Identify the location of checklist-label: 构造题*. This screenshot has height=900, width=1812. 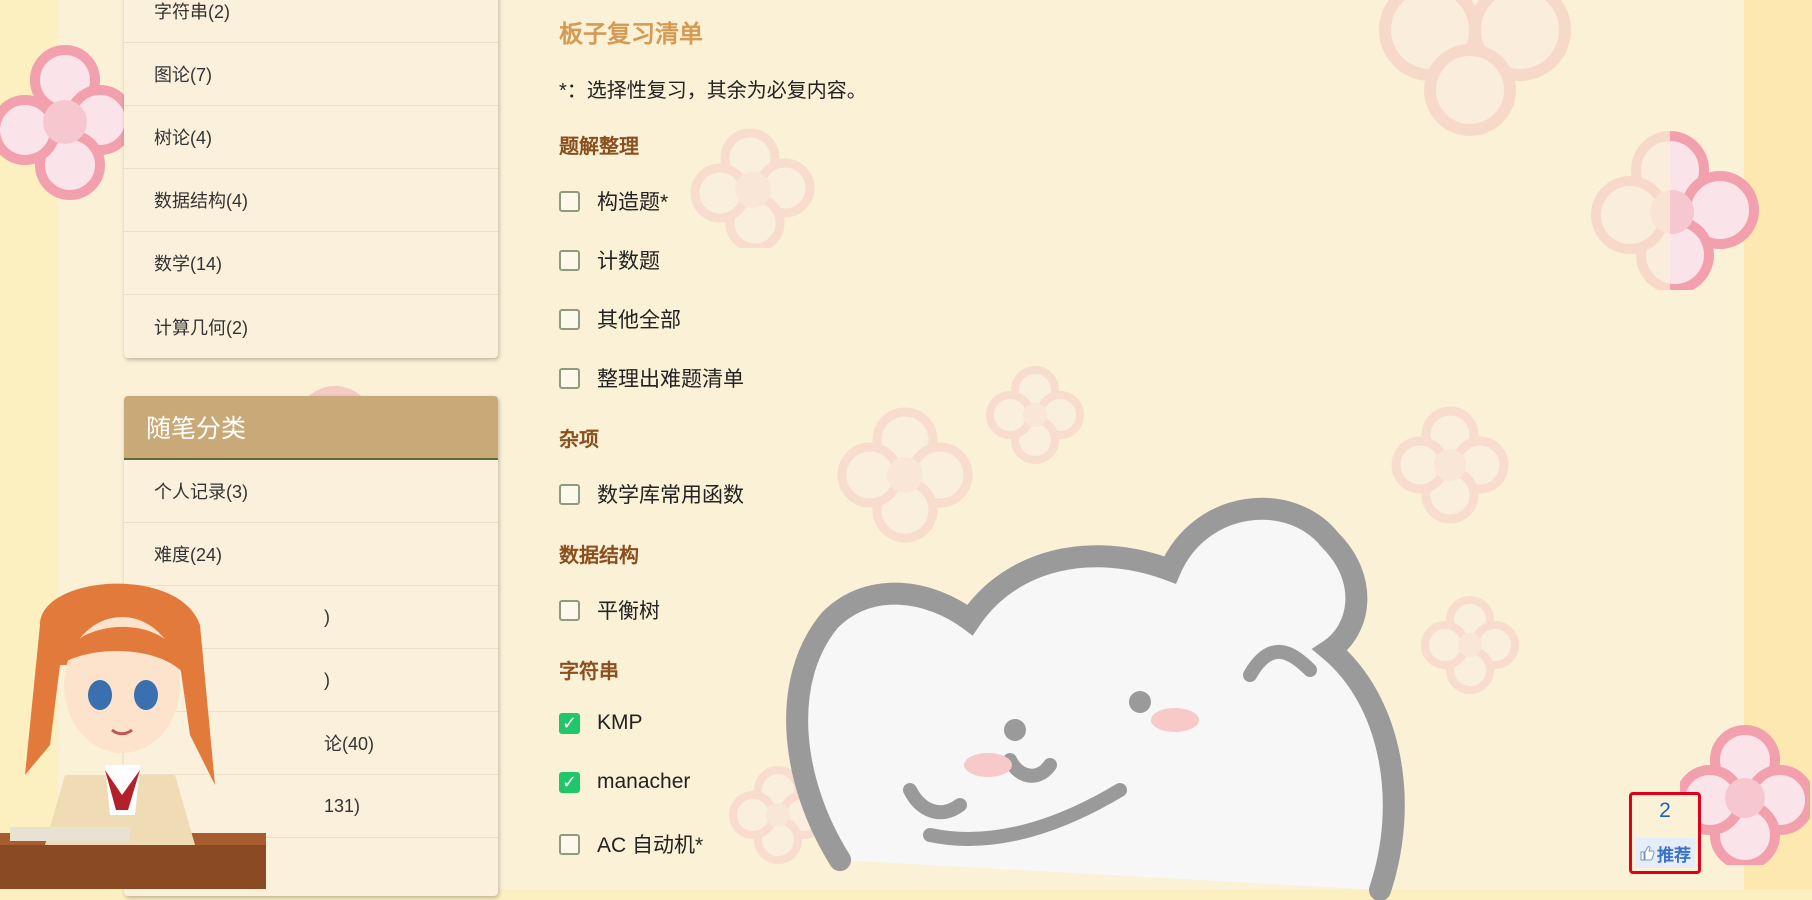
(633, 202).